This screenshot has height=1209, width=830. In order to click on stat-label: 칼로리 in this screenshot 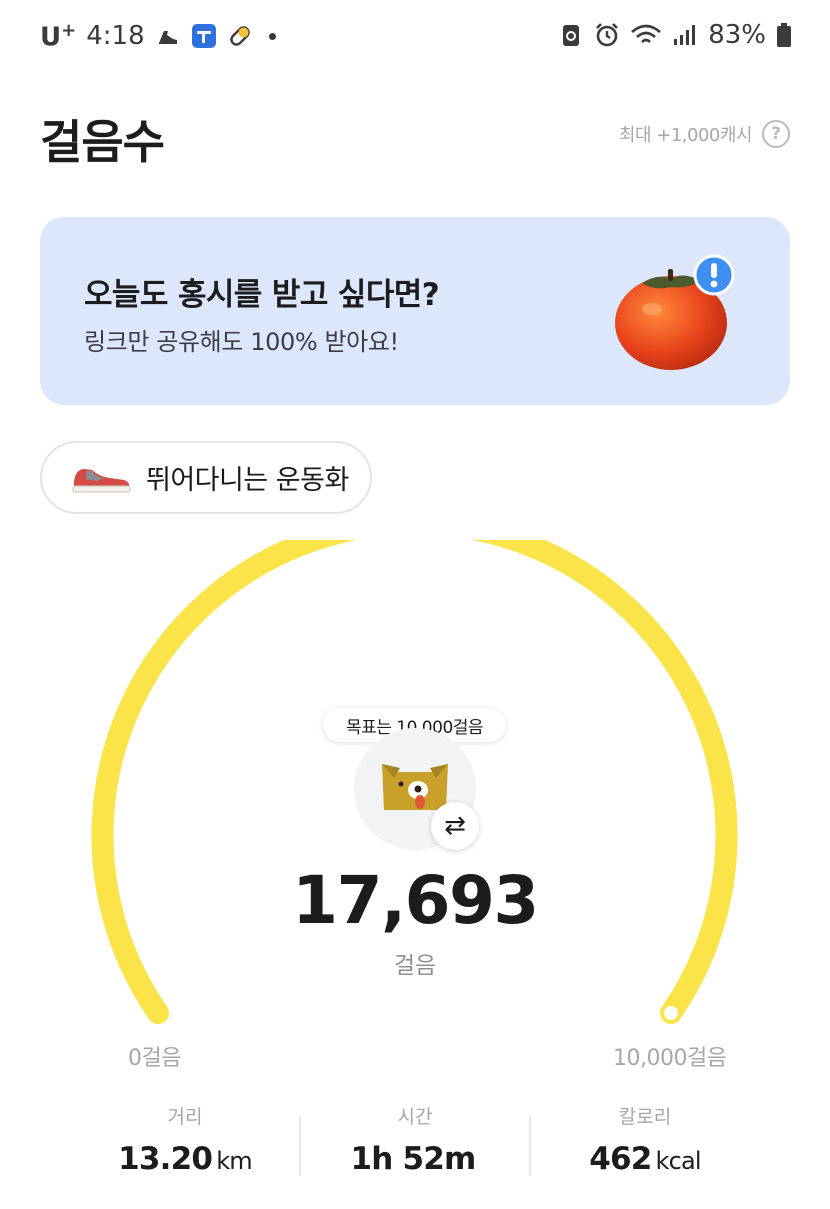, I will do `click(645, 1117)`.